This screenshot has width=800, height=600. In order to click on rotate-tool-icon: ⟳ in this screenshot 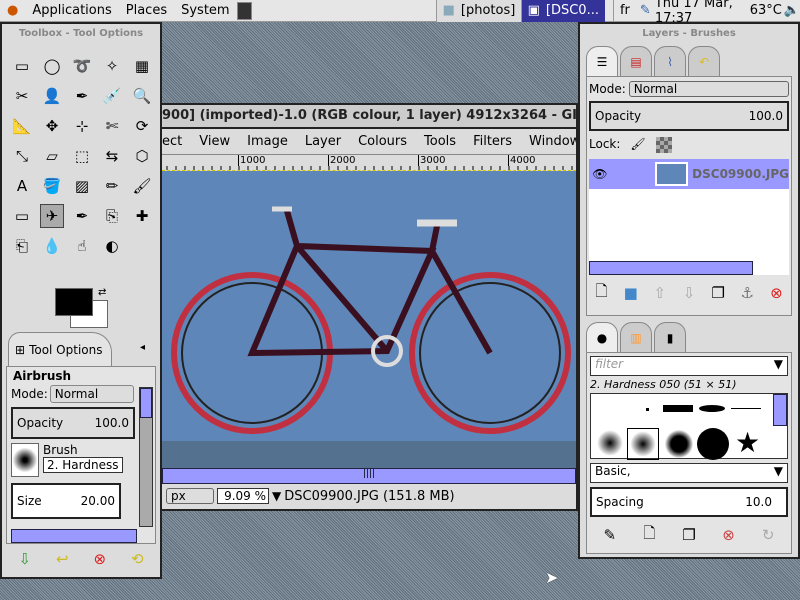, I will do `click(142, 126)`.